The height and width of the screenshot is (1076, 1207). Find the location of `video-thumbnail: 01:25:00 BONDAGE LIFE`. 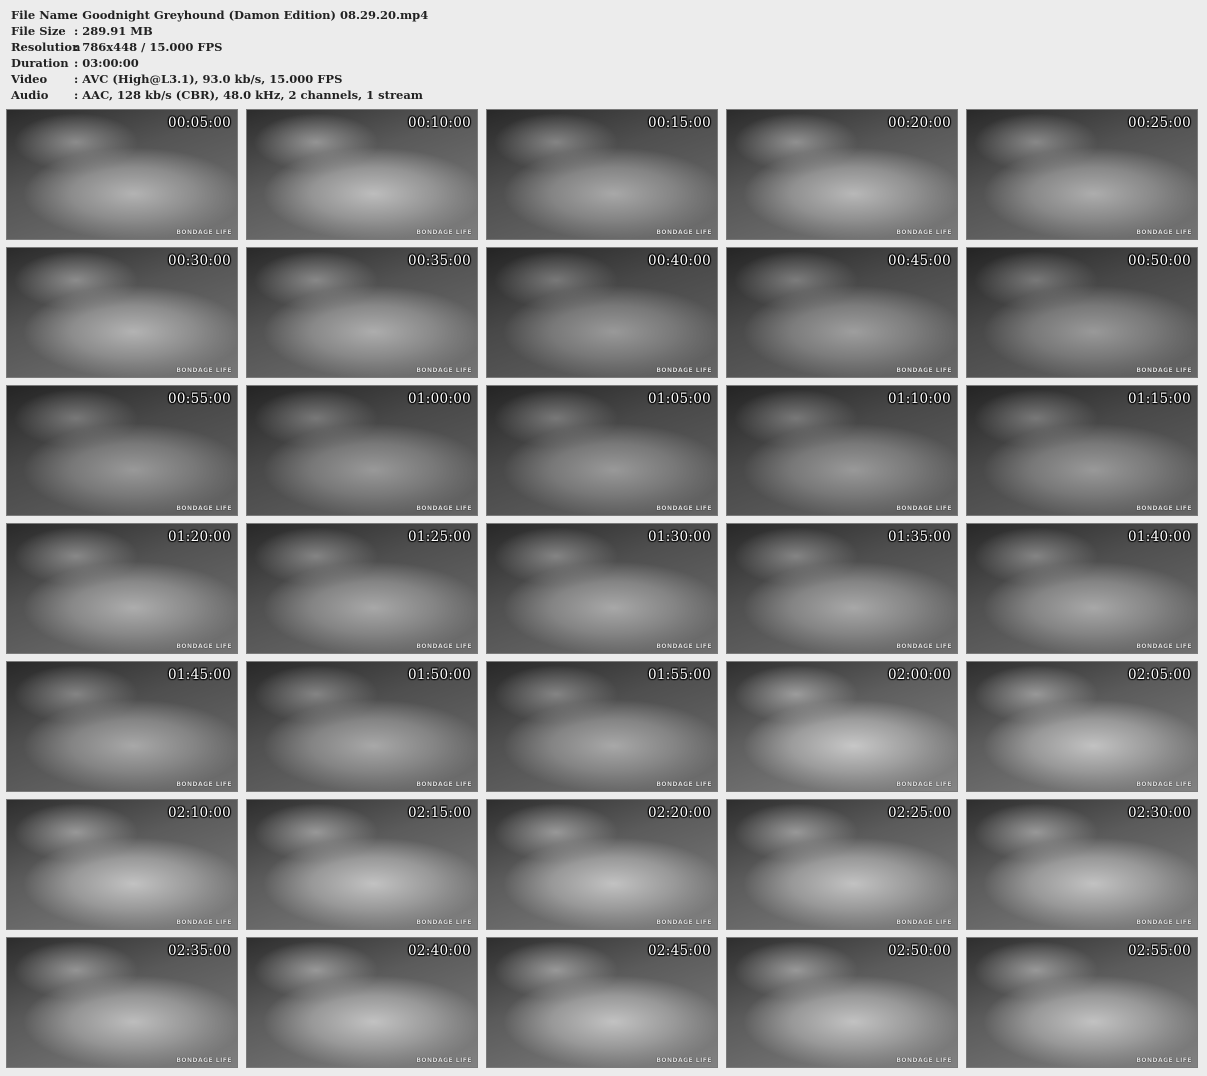

video-thumbnail: 01:25:00 BONDAGE LIFE is located at coordinates (362, 588).